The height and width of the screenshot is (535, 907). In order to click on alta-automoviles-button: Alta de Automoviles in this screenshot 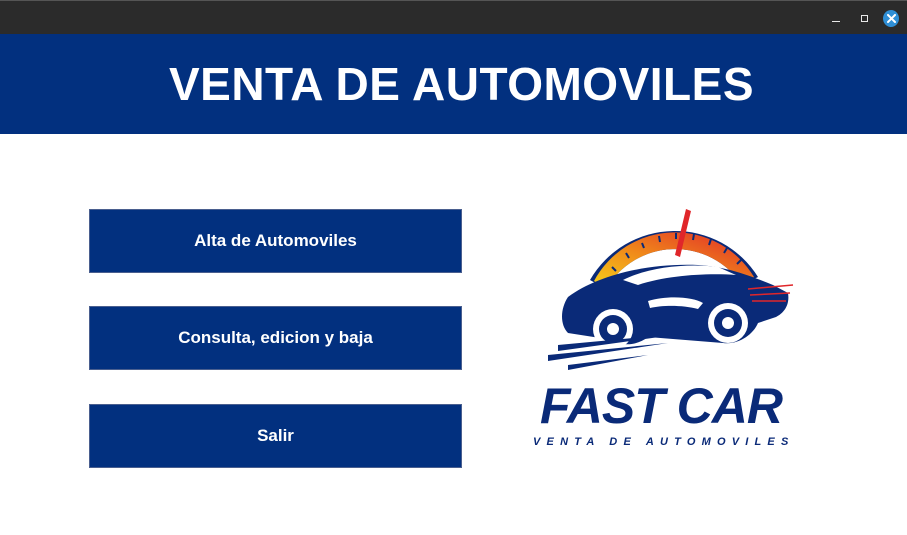, I will do `click(275, 241)`.